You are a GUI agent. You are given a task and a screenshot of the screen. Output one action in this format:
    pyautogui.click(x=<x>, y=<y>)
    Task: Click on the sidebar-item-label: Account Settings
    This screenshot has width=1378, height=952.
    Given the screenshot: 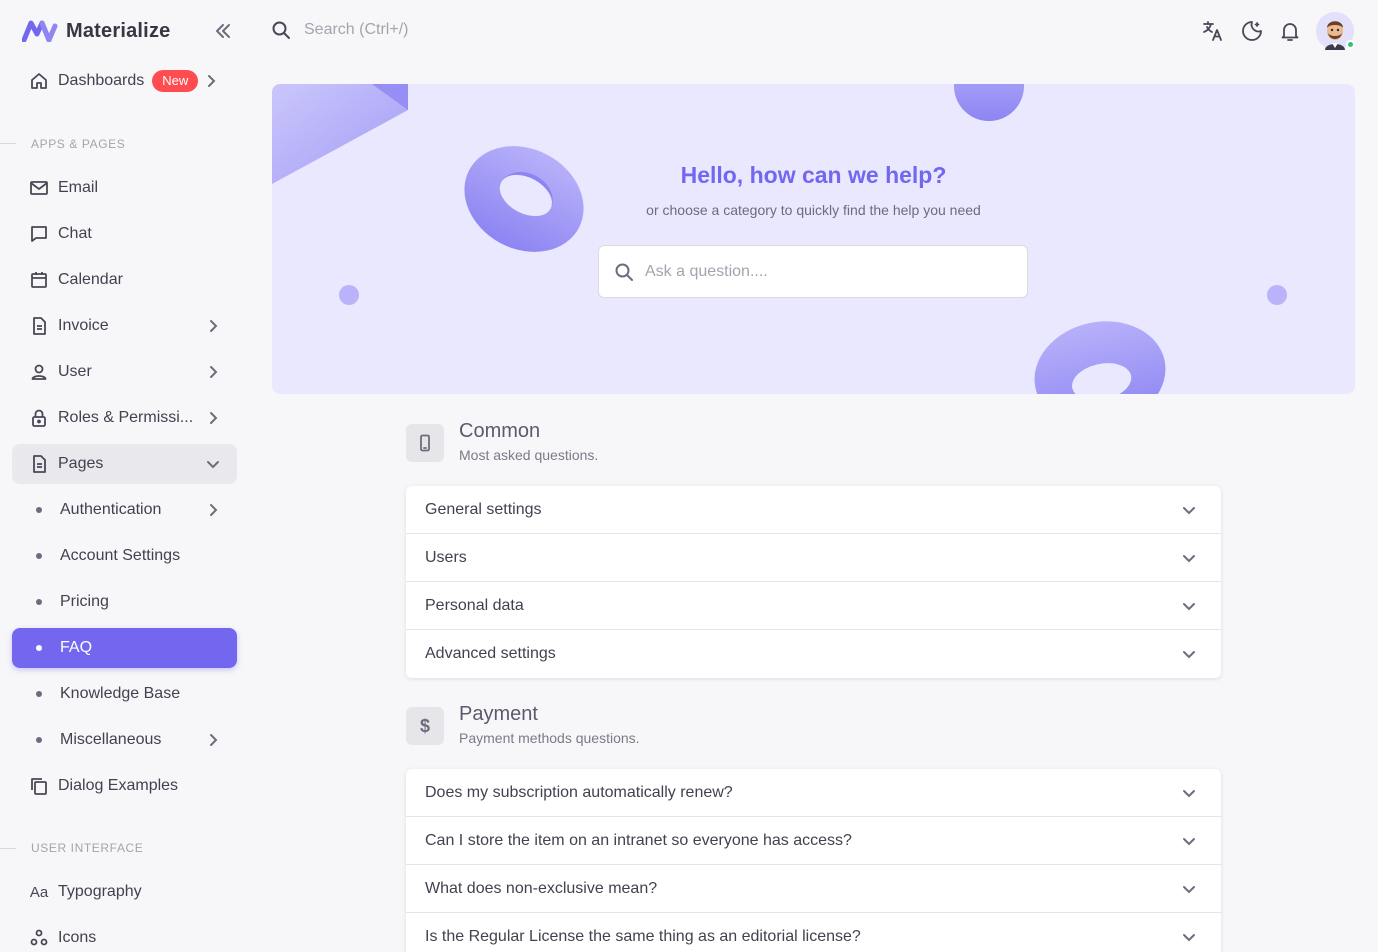 What is the action you would take?
    pyautogui.click(x=120, y=555)
    